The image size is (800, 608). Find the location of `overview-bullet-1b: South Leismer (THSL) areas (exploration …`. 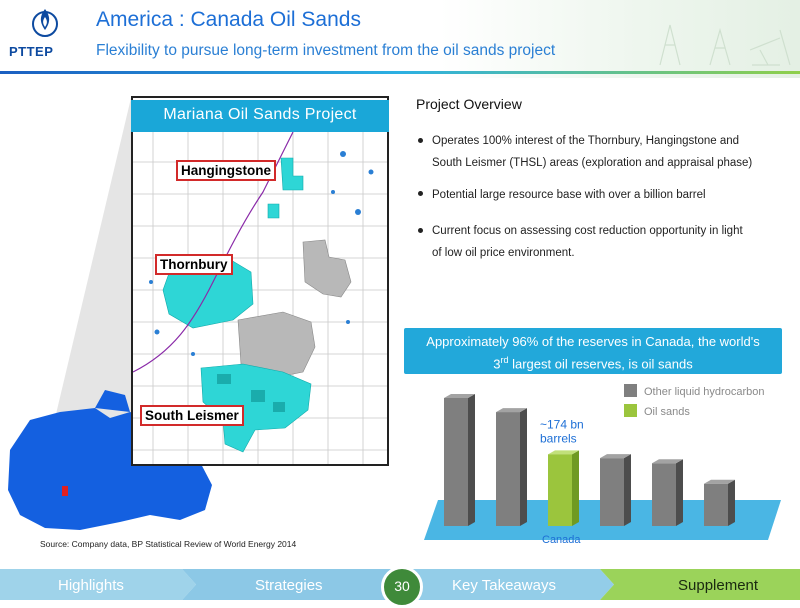

overview-bullet-1b: South Leismer (THSL) areas (exploration … is located at coordinates (592, 163).